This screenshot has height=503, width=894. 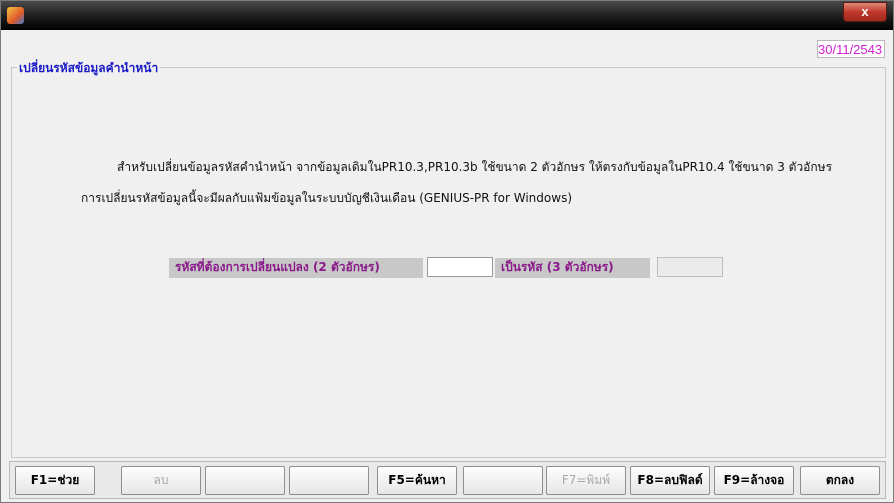 What do you see at coordinates (851, 49) in the screenshot?
I see `date-display: 30/11/2543` at bounding box center [851, 49].